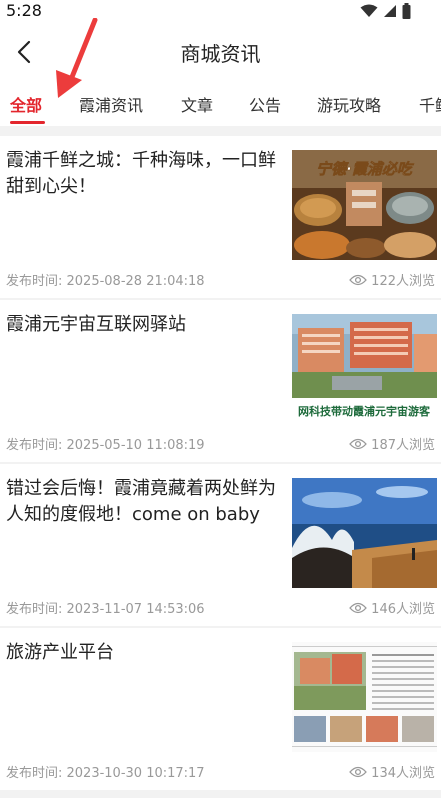 Image resolution: width=441 pixels, height=798 pixels. I want to click on publish-time: 发布时间: 2025-05-10 11:08:19, so click(105, 445).